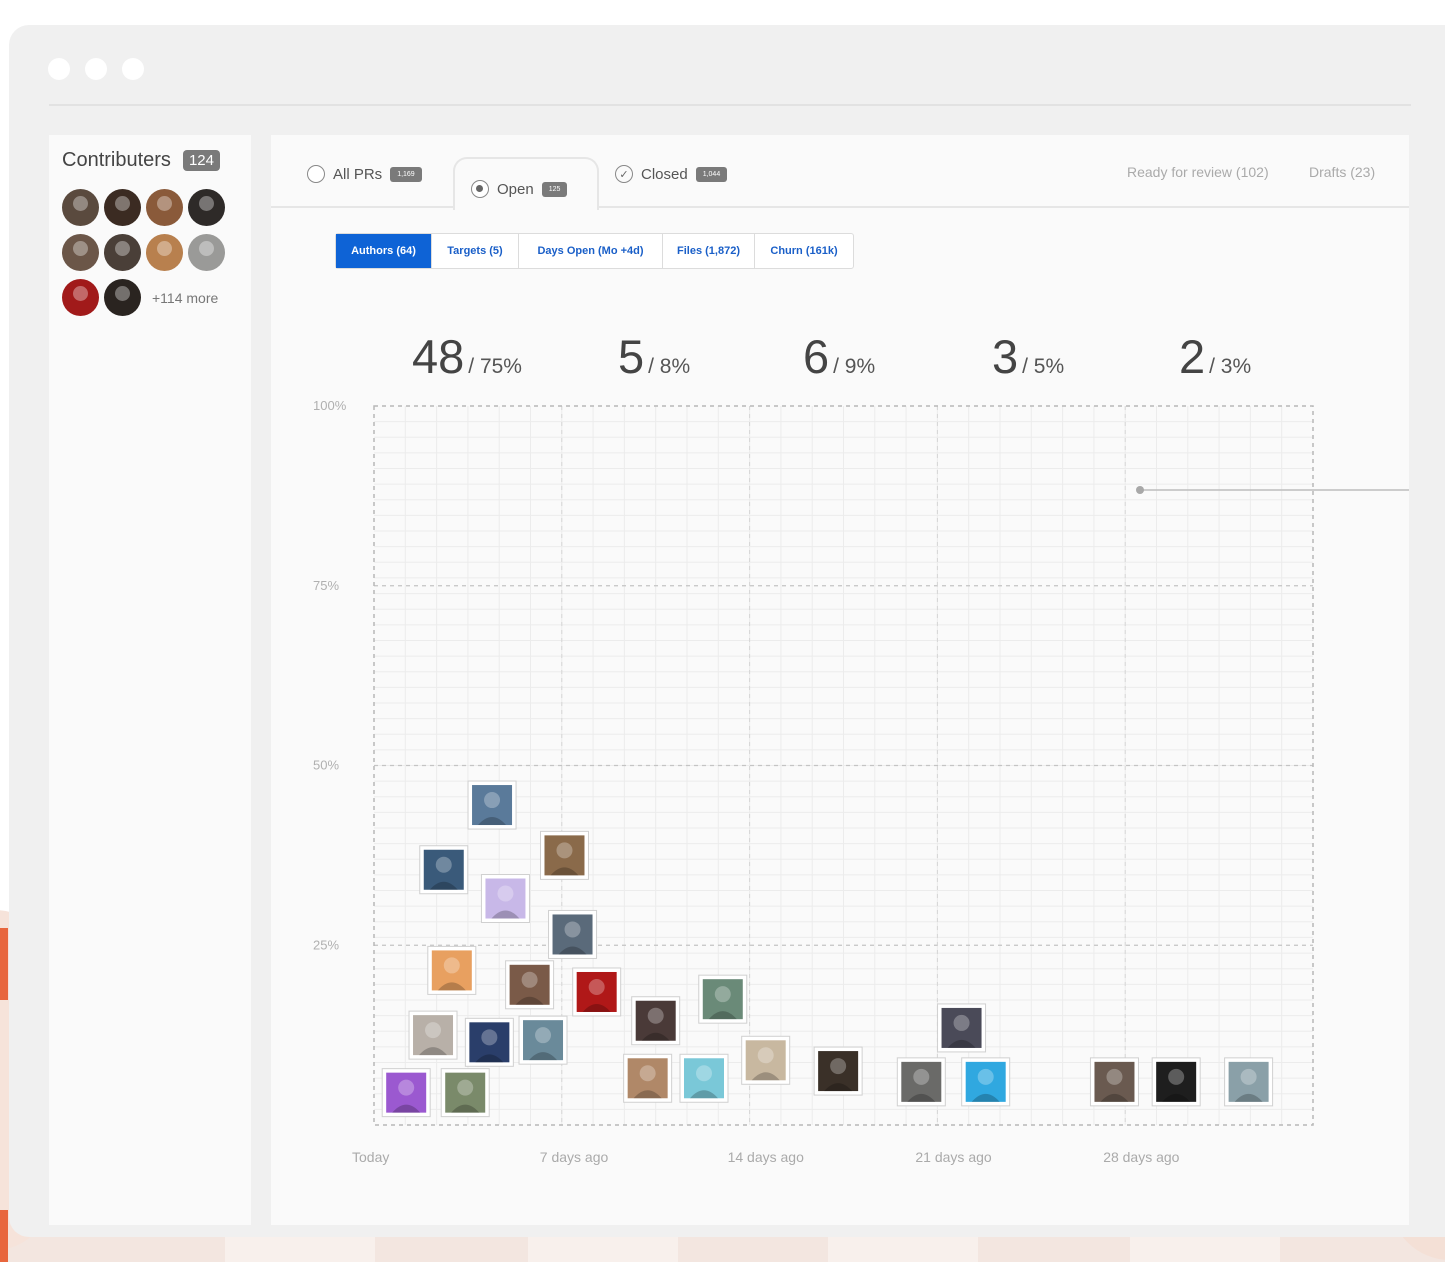  I want to click on x-axis-tick-label: 21 days ago, so click(953, 1157).